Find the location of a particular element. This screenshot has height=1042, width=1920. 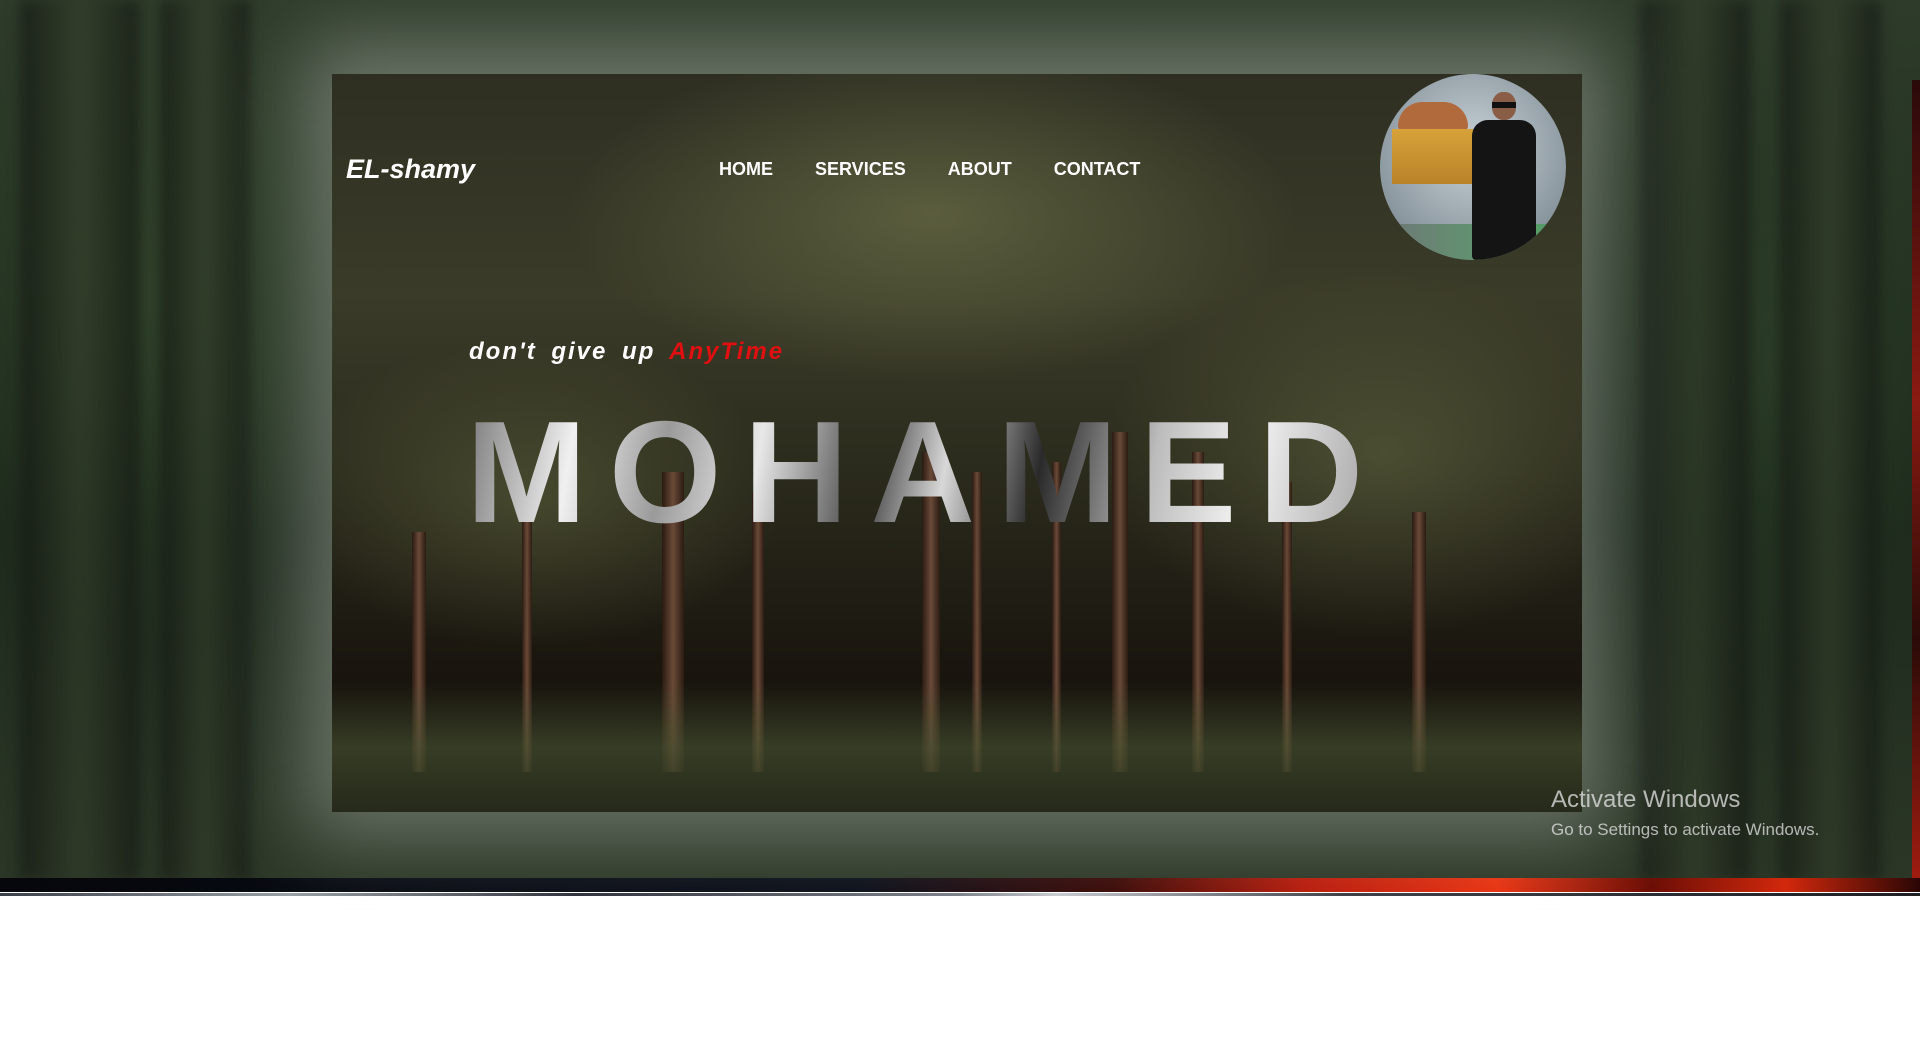

hero-tagline: don't give up AnyTime is located at coordinates (626, 352).